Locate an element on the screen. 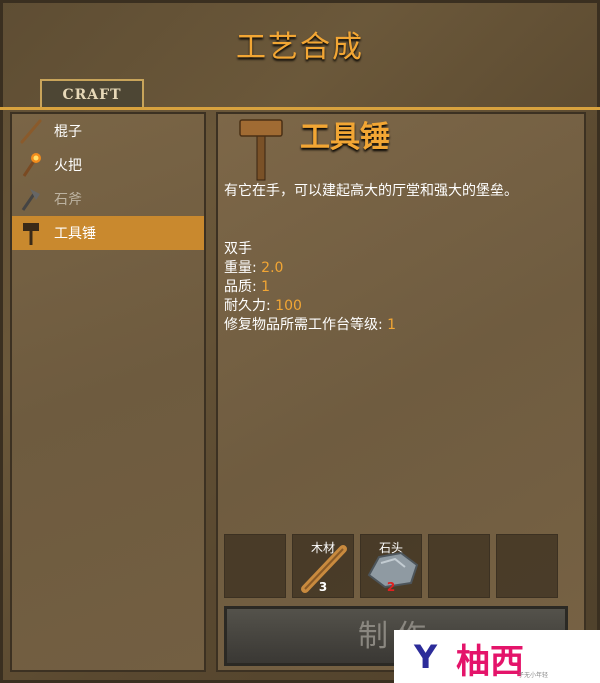 Image resolution: width=600 pixels, height=683 pixels. stone-axe-icon is located at coordinates (31, 199).